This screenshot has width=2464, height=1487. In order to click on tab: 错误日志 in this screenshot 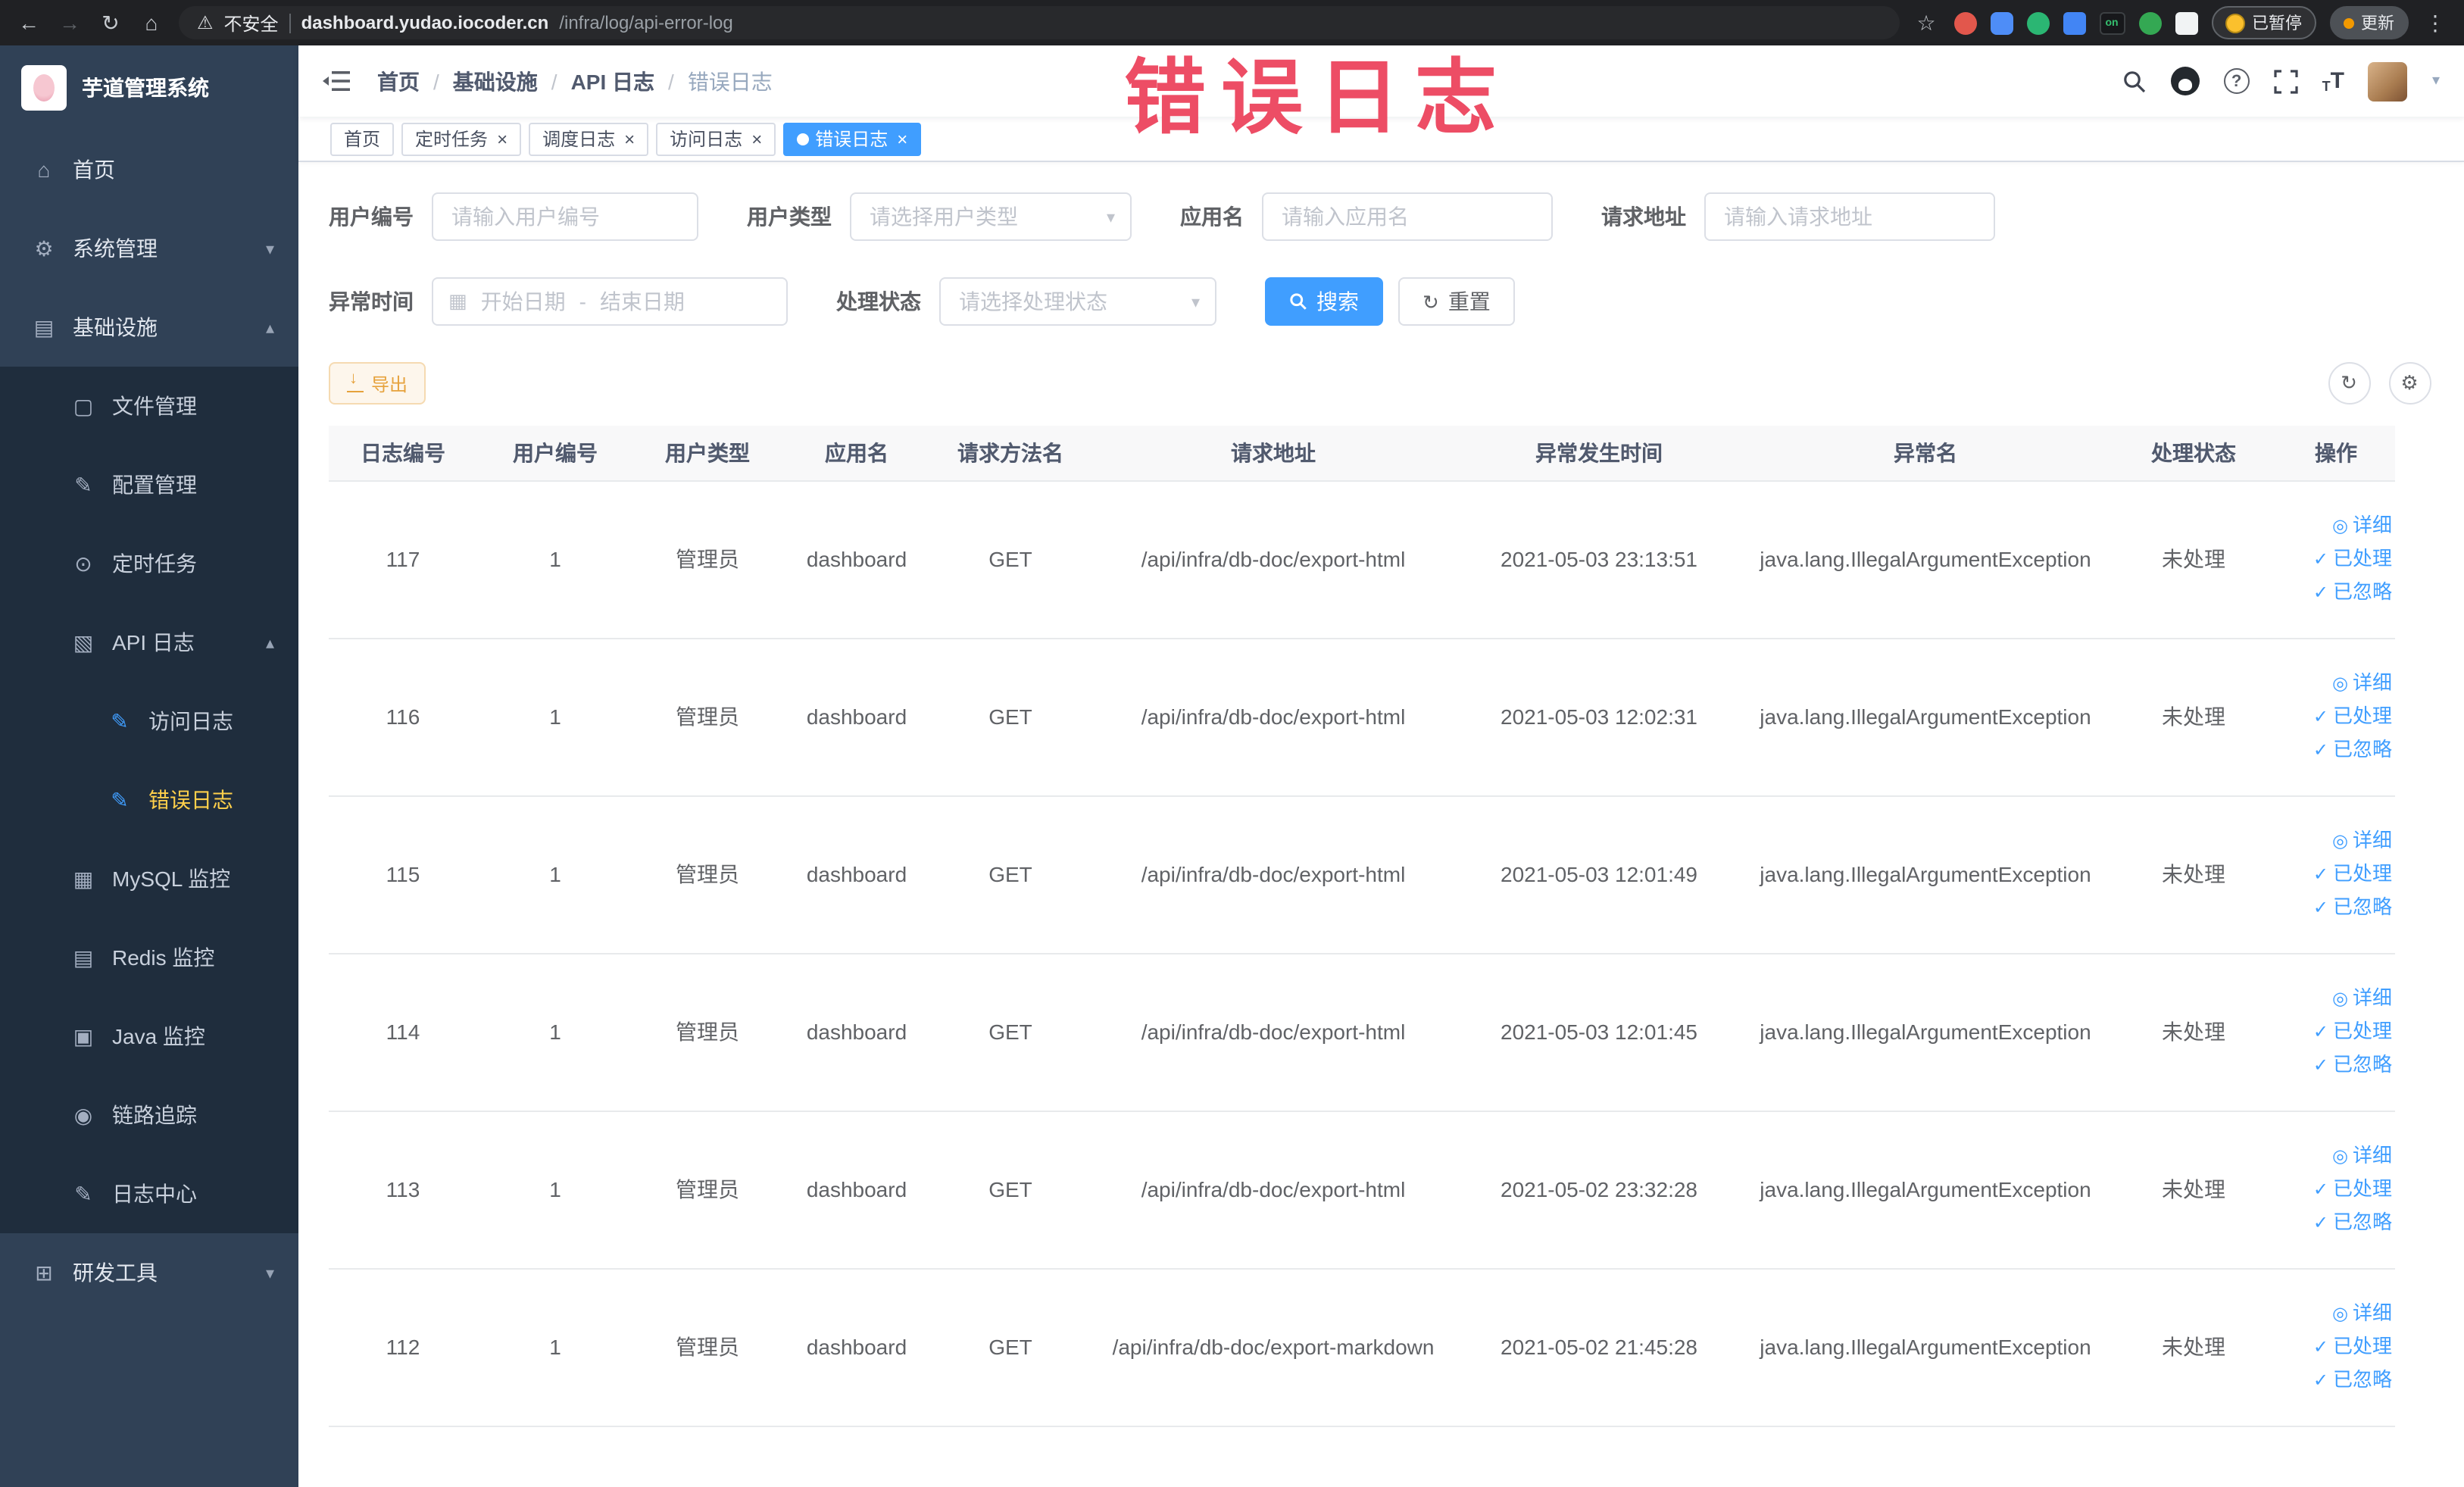, I will do `click(852, 138)`.